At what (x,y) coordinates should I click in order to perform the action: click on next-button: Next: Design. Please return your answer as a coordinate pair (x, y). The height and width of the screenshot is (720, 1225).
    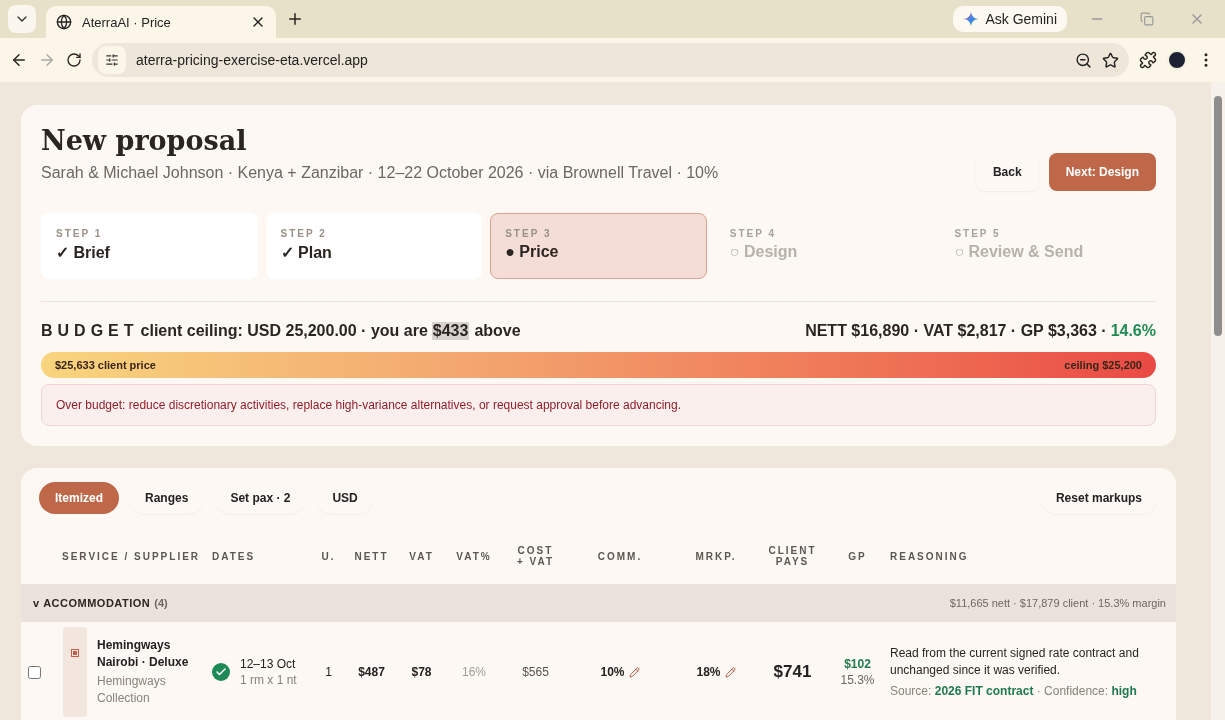
    Looking at the image, I should click on (1102, 172).